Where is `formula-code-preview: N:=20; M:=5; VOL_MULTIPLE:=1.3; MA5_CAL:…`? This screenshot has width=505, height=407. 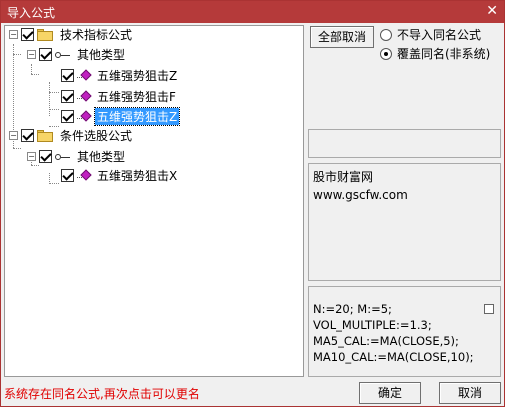
formula-code-preview: N:=20; M:=5; VOL_MULTIPLE:=1.3; MA5_CAL:… is located at coordinates (404, 331).